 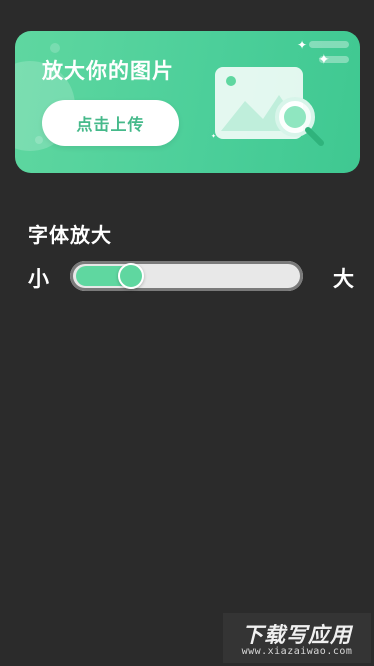 I want to click on site-watermark: 下载写应用 www.xiazaiwao.com, so click(x=297, y=638).